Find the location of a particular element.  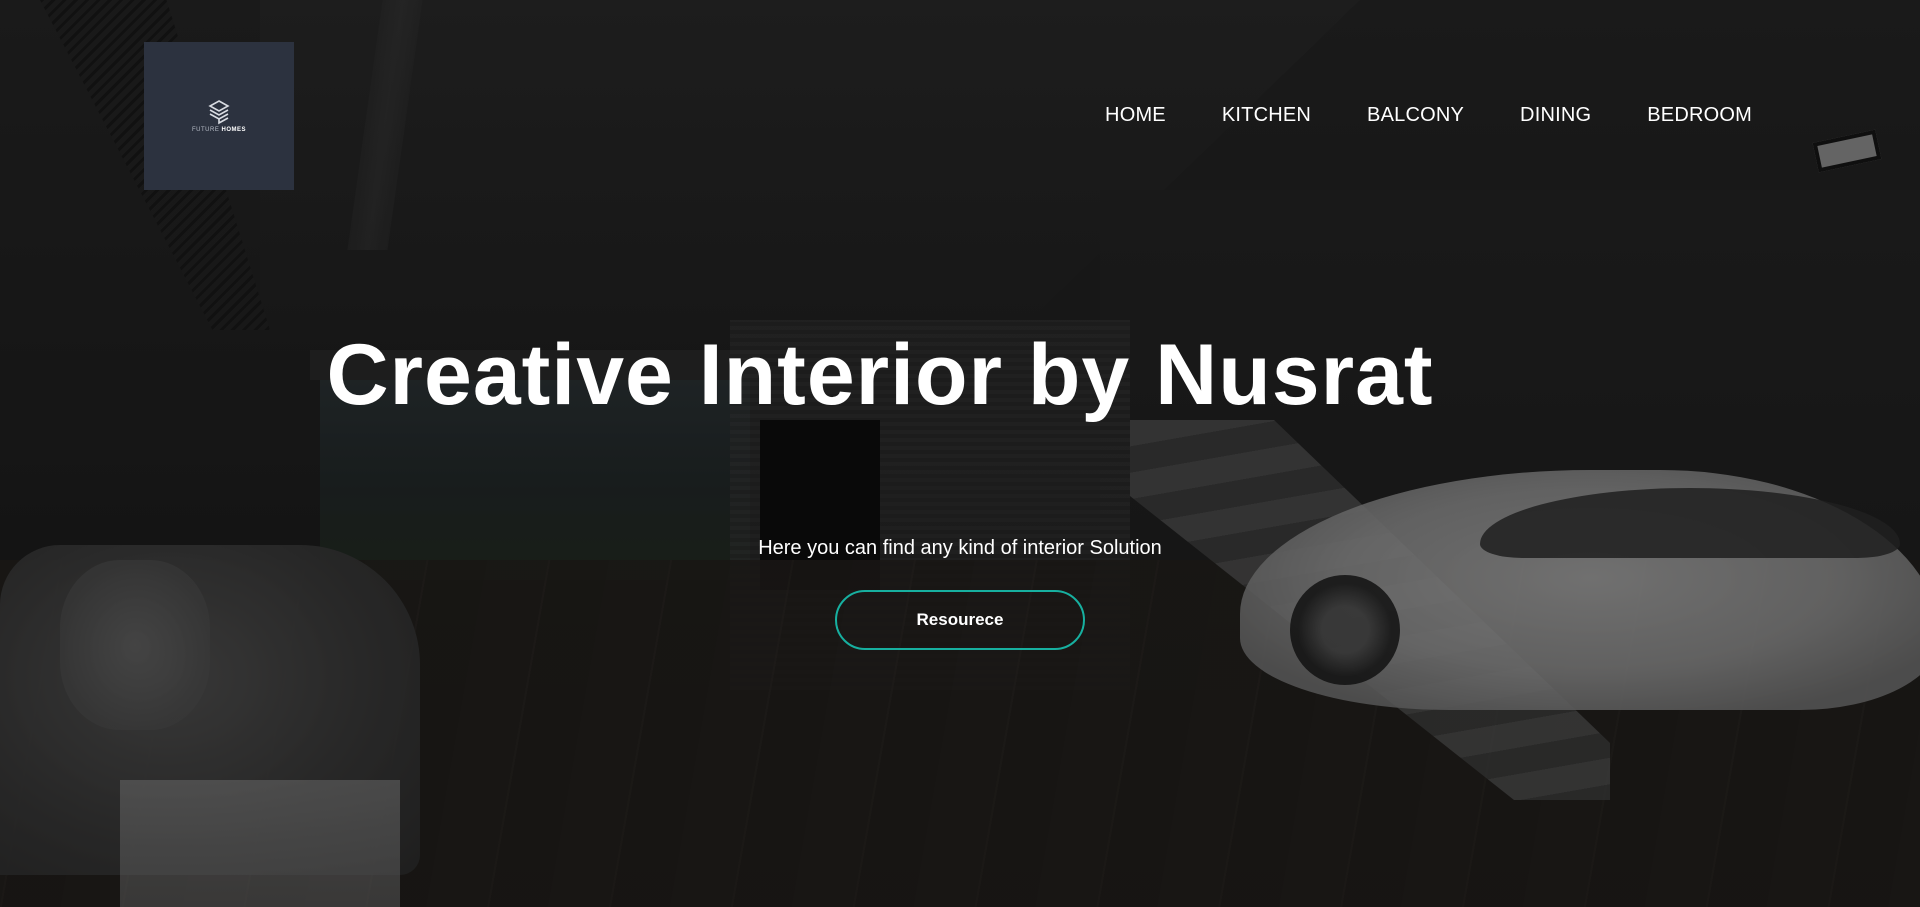

logo-text: FUTURE HOMES is located at coordinates (219, 130).